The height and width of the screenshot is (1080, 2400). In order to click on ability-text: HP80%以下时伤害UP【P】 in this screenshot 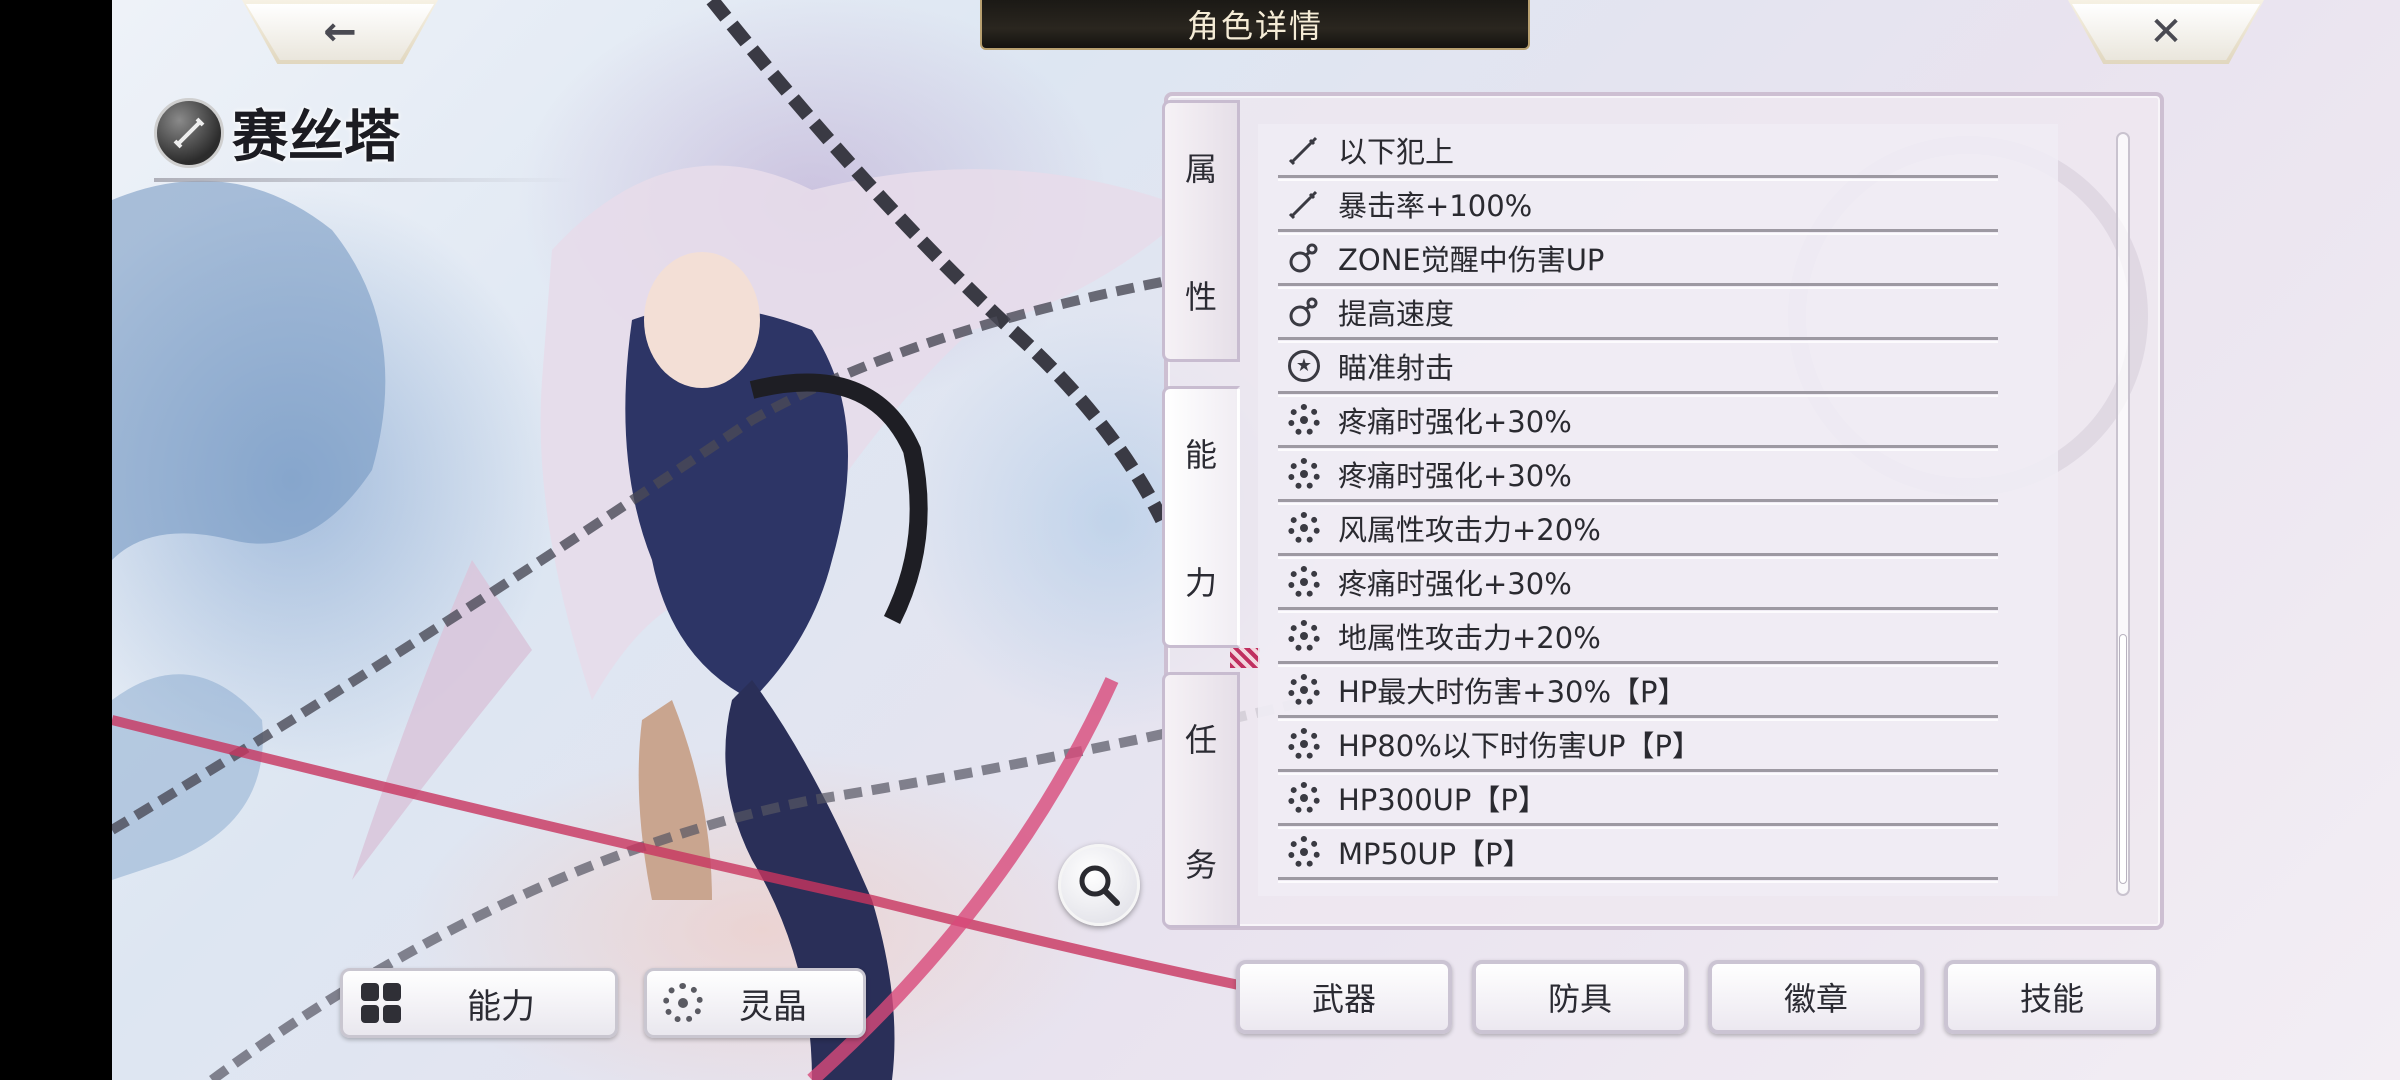, I will do `click(1519, 745)`.